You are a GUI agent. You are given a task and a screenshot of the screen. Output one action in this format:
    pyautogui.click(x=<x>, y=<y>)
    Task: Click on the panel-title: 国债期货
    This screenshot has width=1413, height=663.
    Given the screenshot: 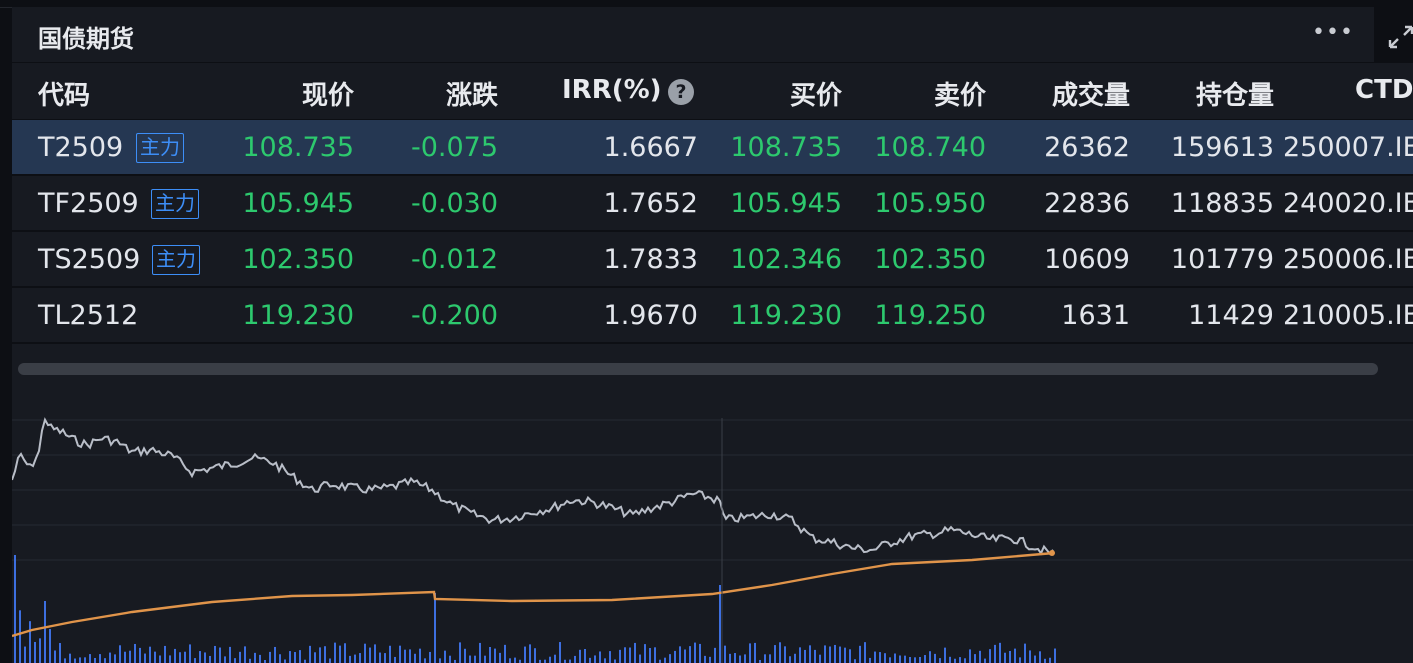 What is the action you would take?
    pyautogui.click(x=86, y=39)
    